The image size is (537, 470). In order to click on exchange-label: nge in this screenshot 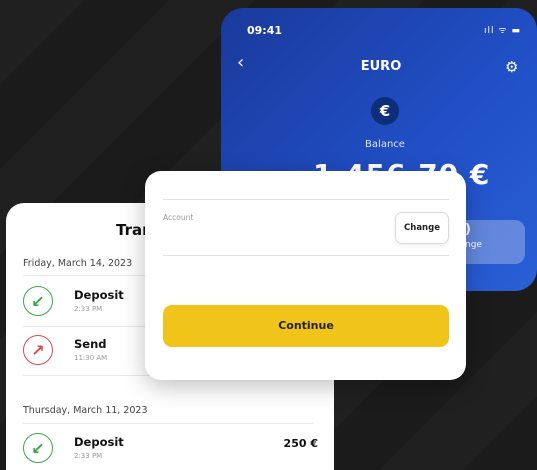, I will do `click(473, 245)`.